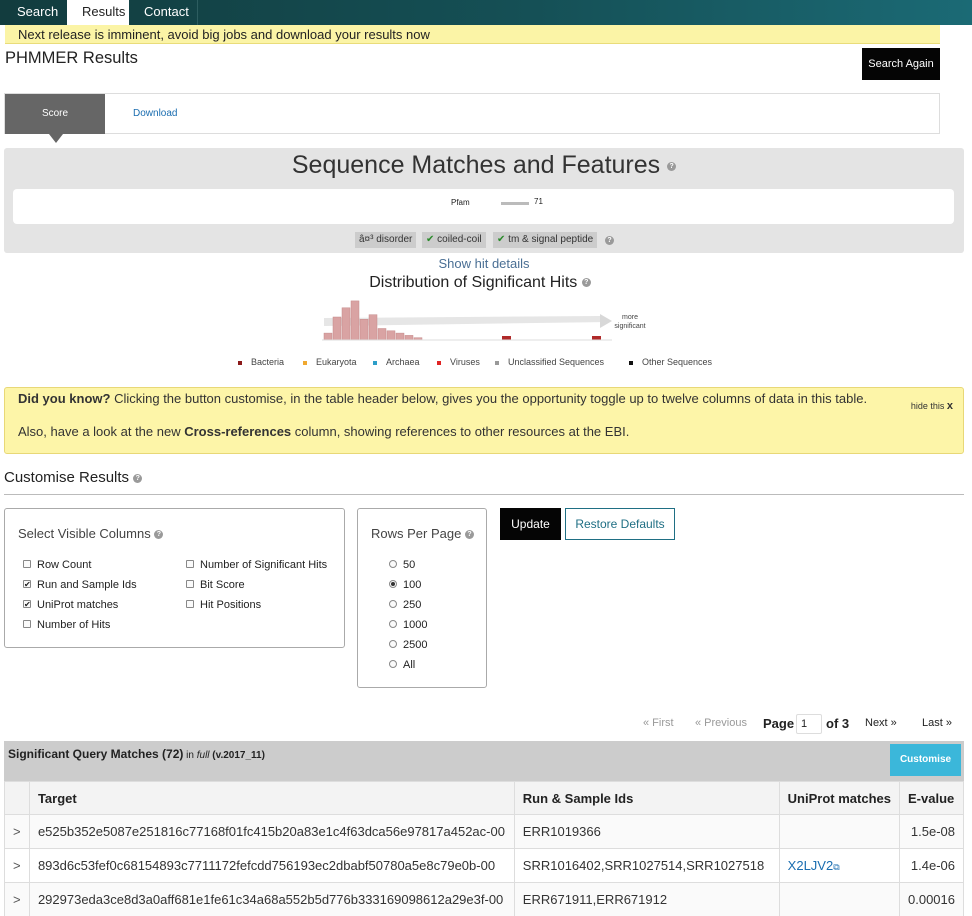 Image resolution: width=972 pixels, height=916 pixels. Describe the element at coordinates (484, 263) in the screenshot. I see `show-hit-details-link: Show hit details` at that location.